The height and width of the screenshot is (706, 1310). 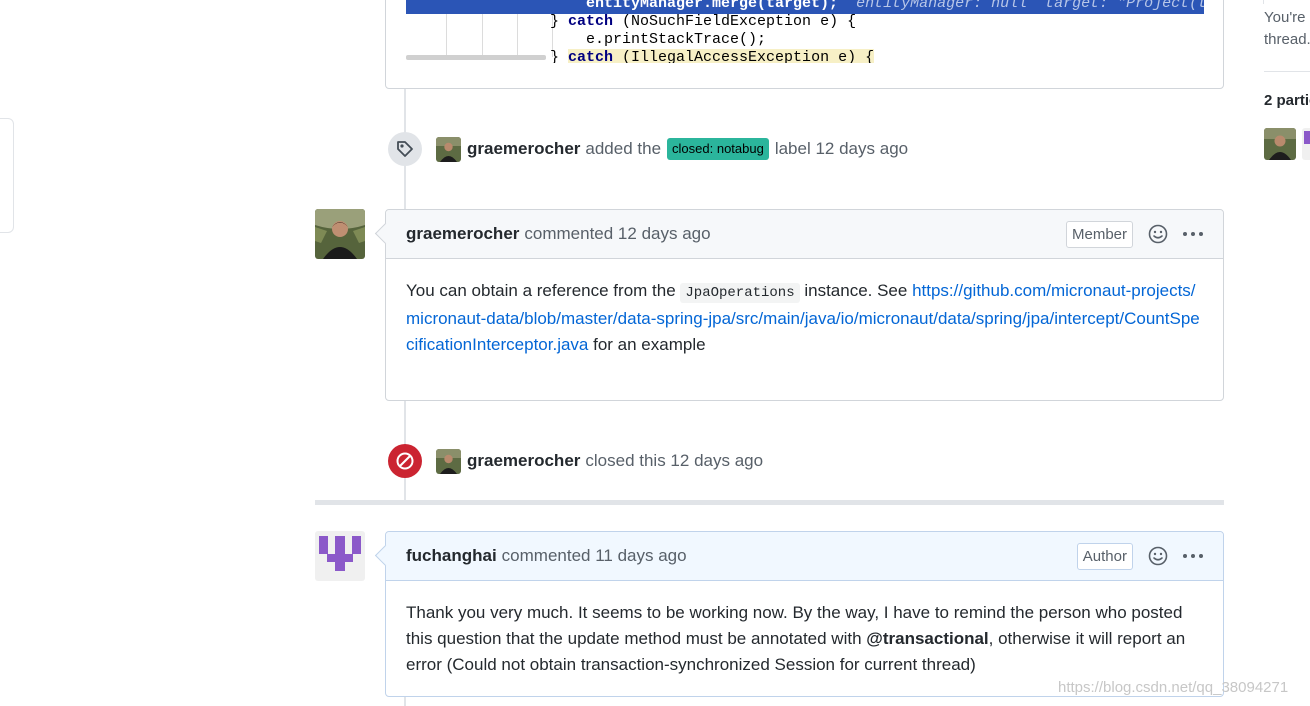 What do you see at coordinates (718, 149) in the screenshot?
I see `label-badge: closed: notabug` at bounding box center [718, 149].